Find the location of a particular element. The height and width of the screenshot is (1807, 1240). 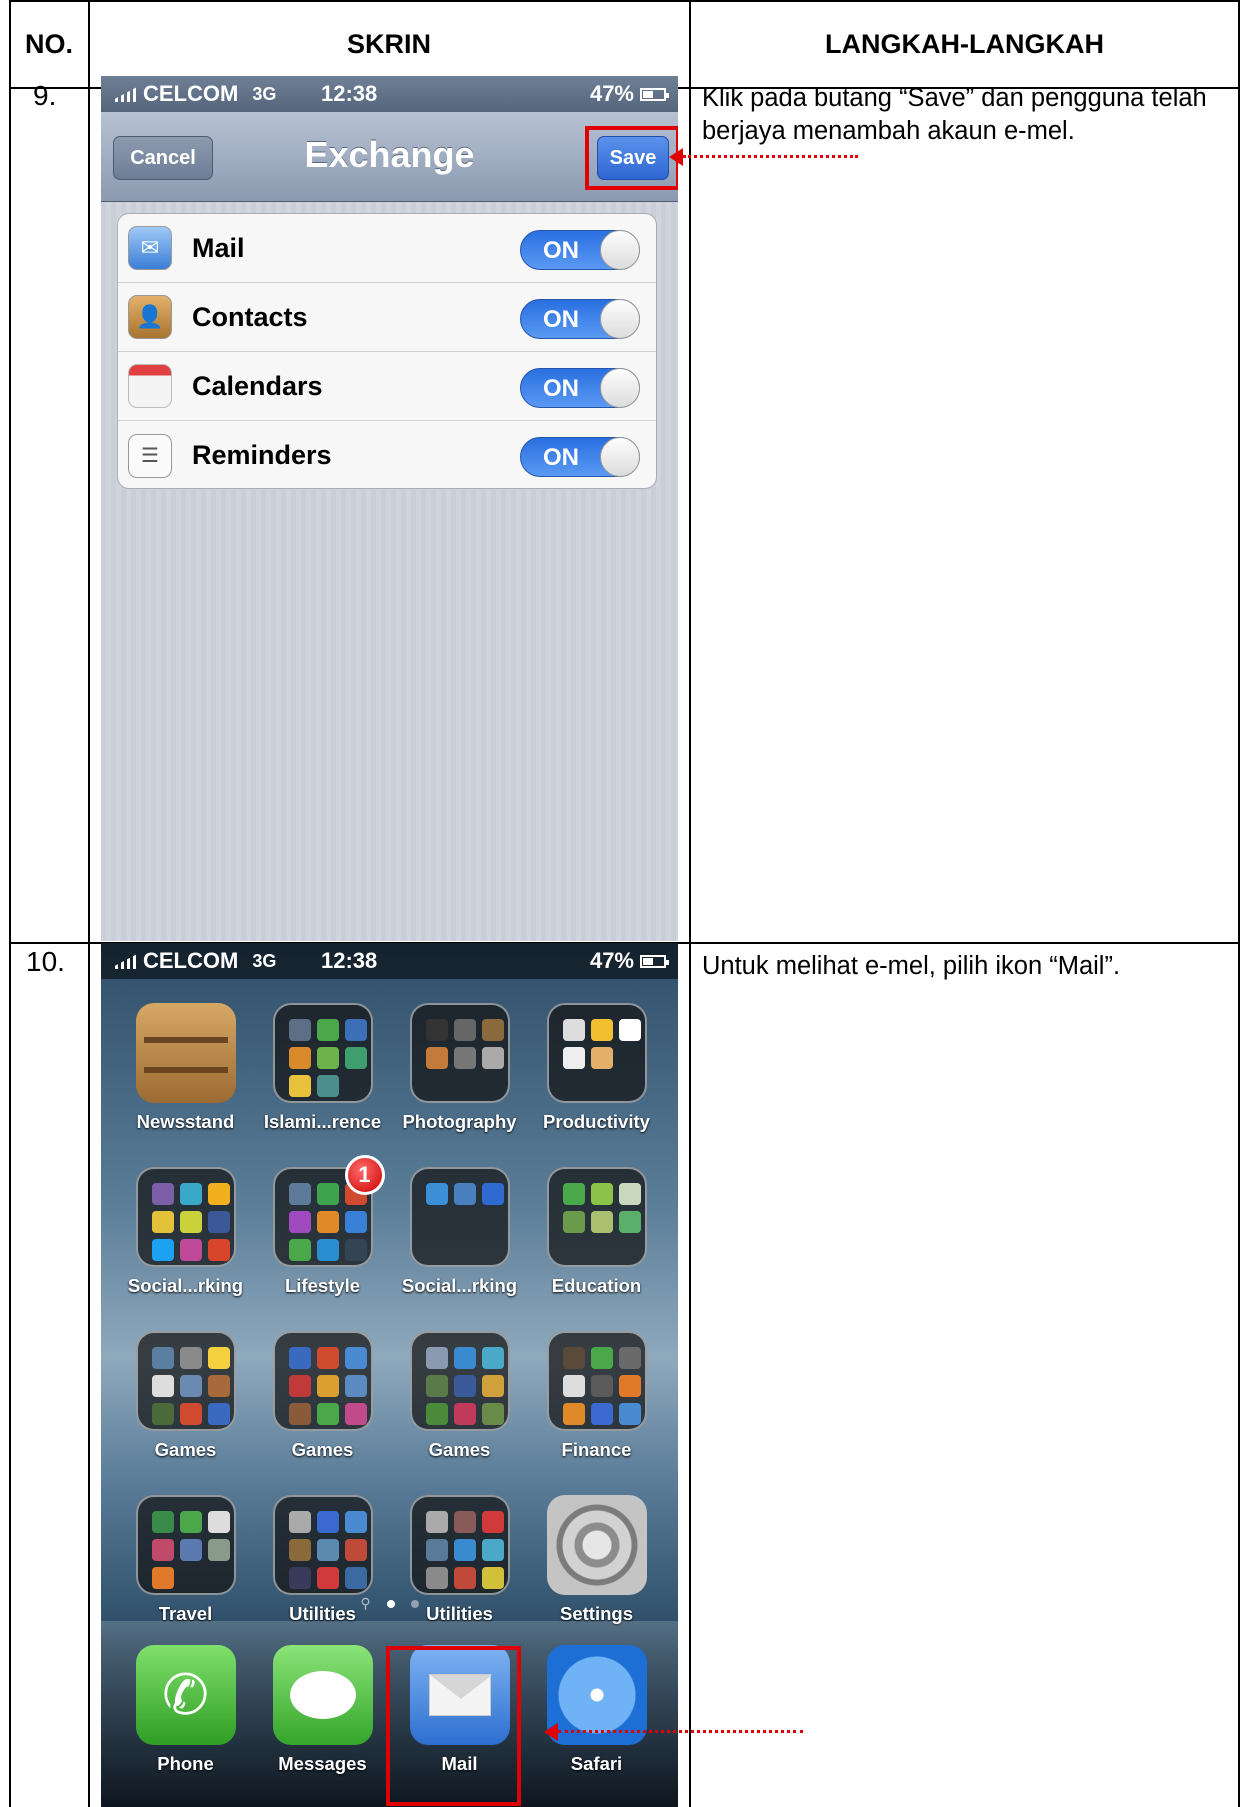

app-label: Social...rking is located at coordinates (459, 1285).